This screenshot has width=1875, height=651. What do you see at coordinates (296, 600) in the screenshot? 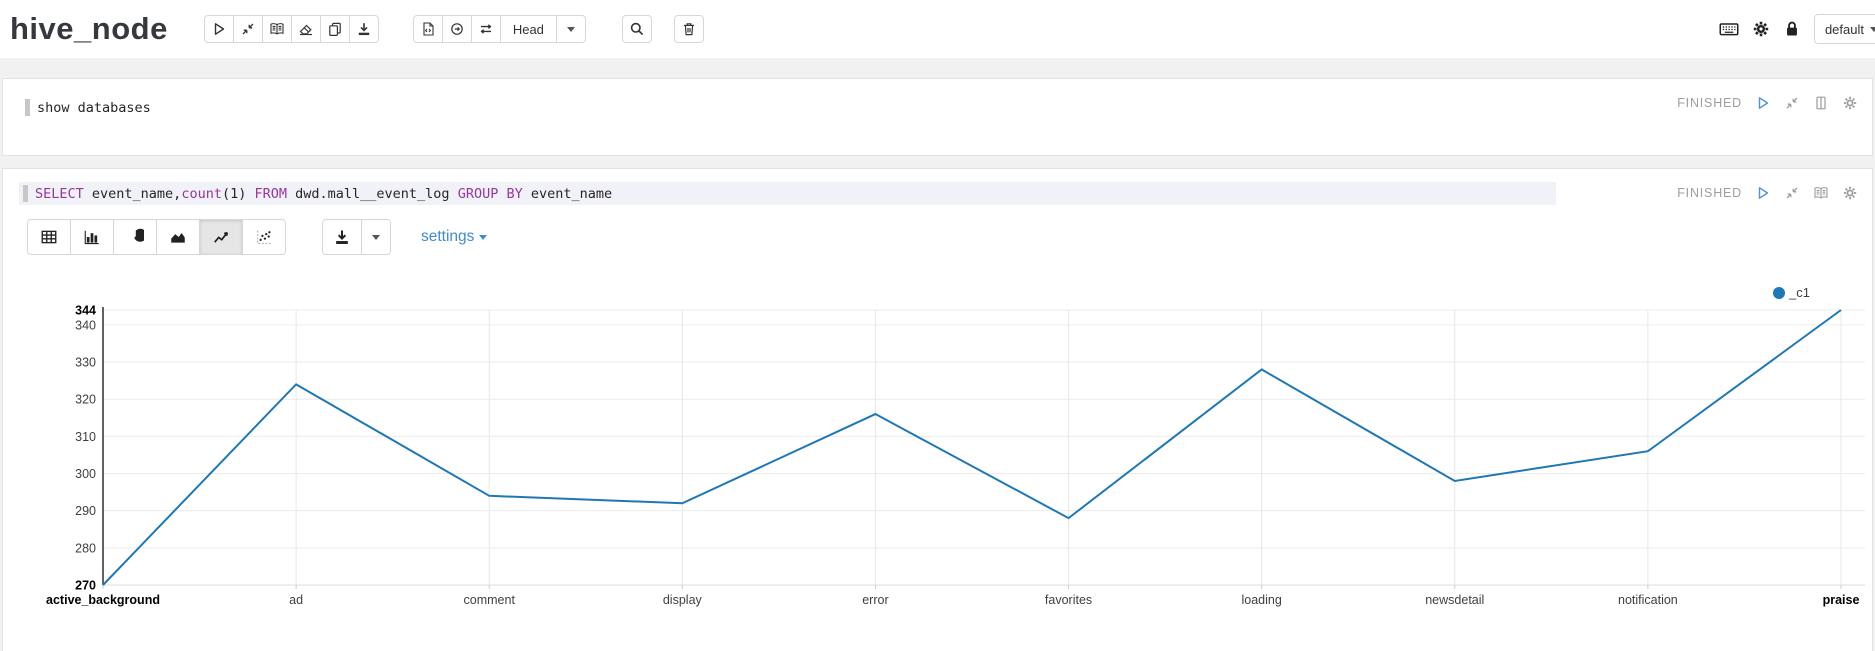
I see `x-axis-label: ad` at bounding box center [296, 600].